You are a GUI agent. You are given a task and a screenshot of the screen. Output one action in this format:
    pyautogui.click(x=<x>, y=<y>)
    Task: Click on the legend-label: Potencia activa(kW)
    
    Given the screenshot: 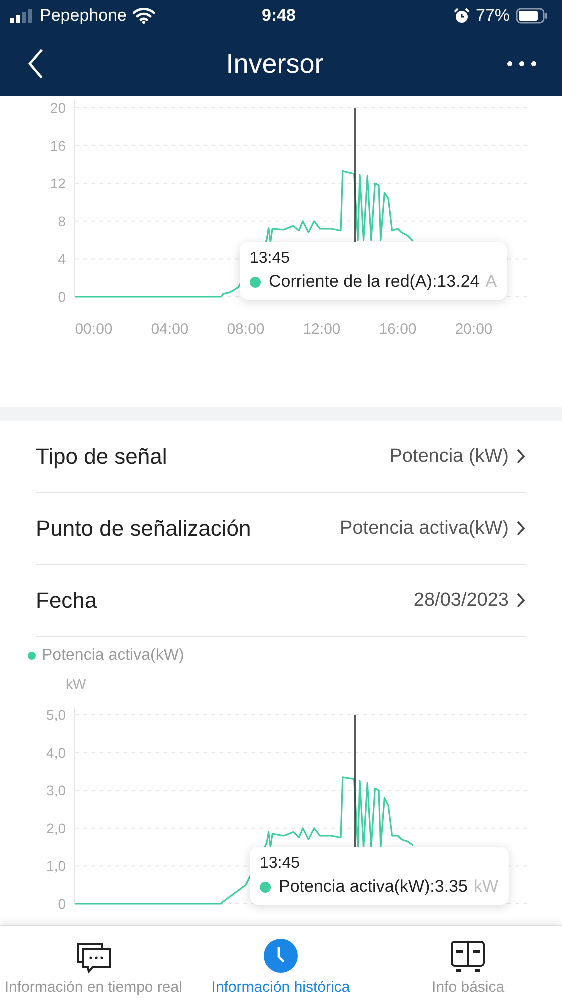 What is the action you would take?
    pyautogui.click(x=113, y=656)
    